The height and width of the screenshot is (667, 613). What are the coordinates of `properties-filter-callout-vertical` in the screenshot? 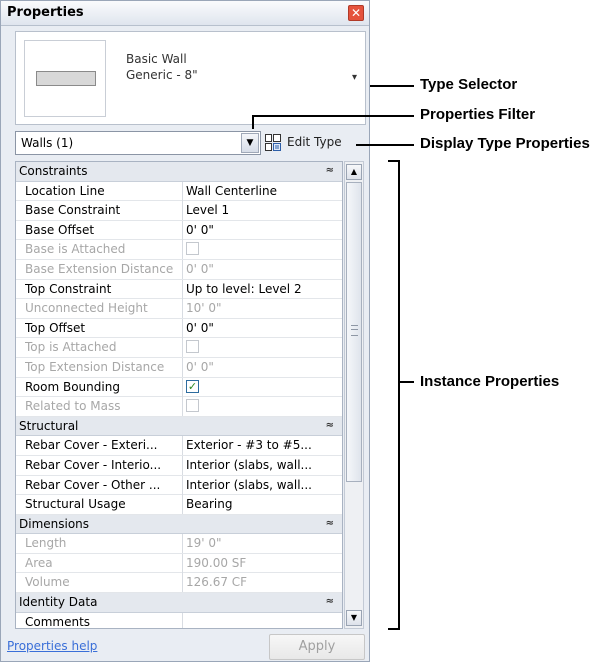 It's located at (253, 122).